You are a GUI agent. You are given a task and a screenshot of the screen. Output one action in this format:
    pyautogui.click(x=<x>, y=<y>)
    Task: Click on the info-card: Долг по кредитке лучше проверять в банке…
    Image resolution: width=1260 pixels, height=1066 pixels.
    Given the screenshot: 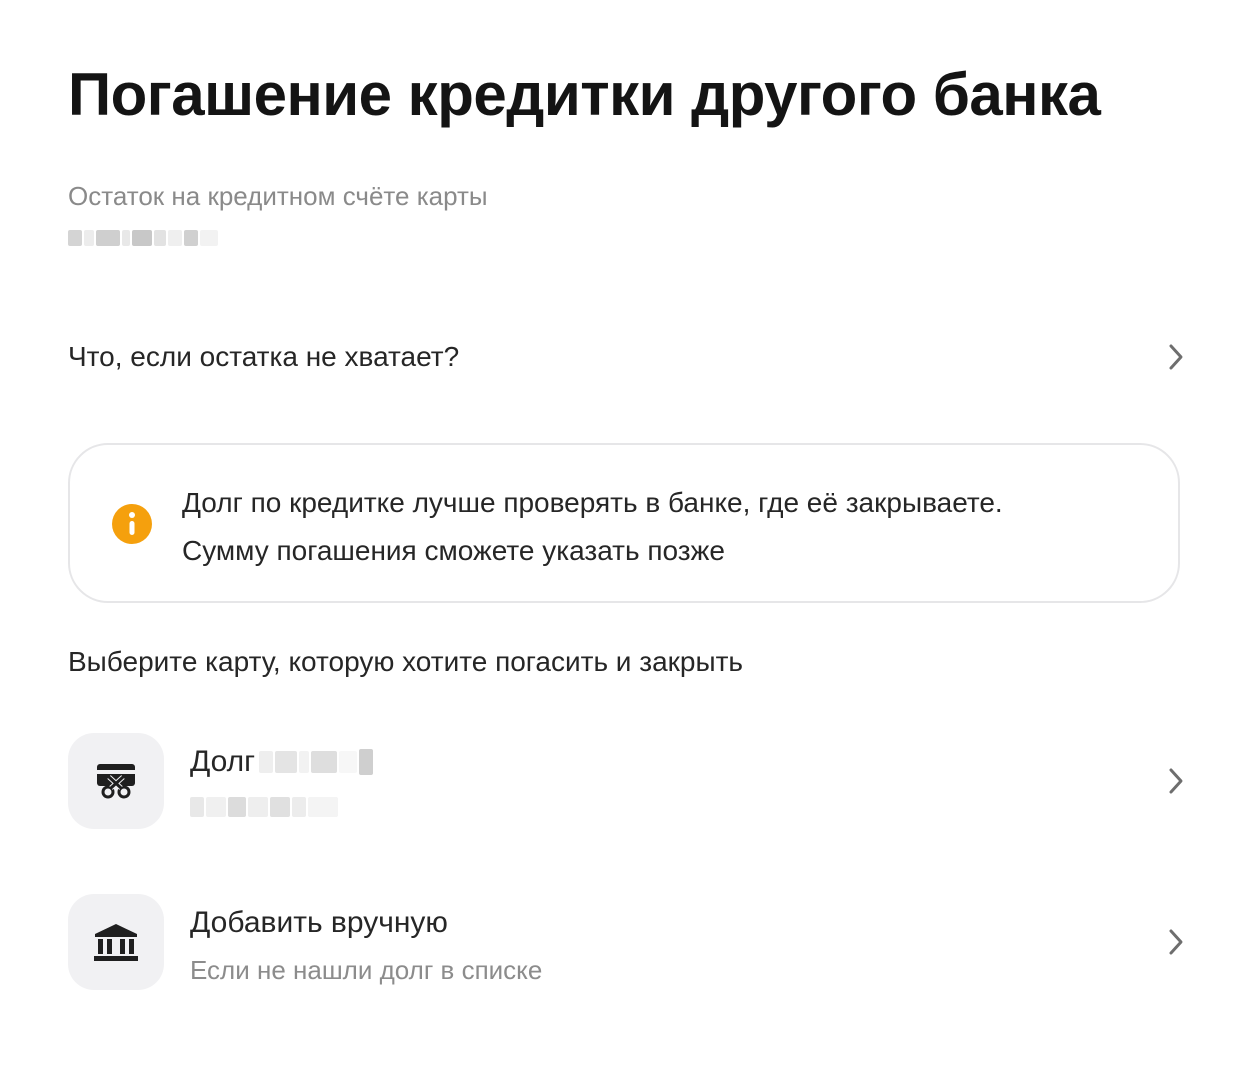 What is the action you would take?
    pyautogui.click(x=624, y=523)
    